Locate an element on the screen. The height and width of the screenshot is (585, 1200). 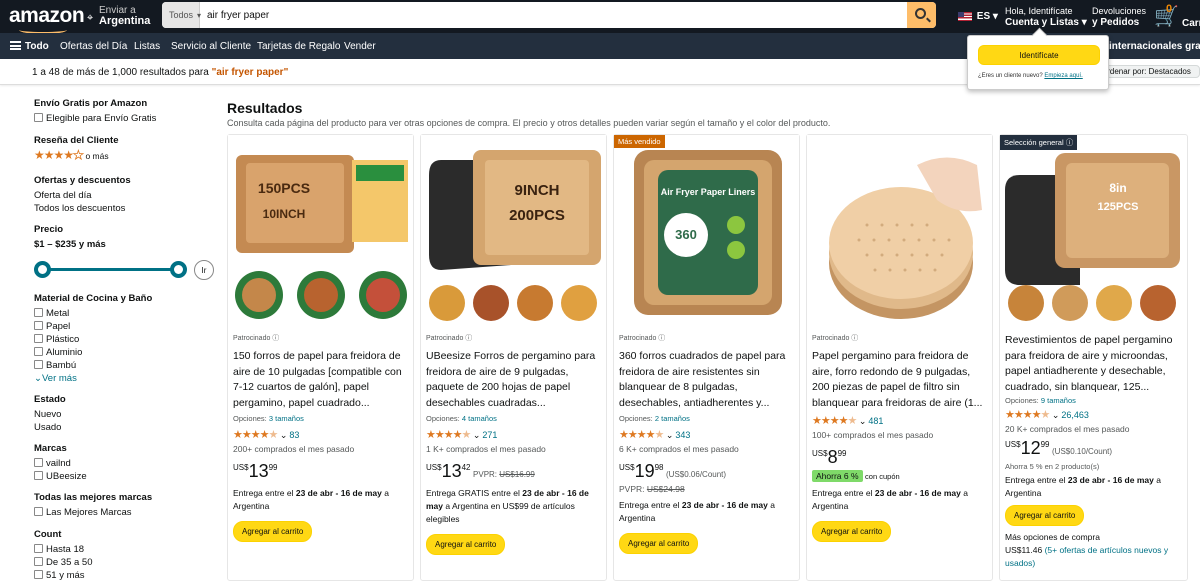
sort-dropdown: Ordenar por: Destacados ⌄ is located at coordinates (1148, 75).